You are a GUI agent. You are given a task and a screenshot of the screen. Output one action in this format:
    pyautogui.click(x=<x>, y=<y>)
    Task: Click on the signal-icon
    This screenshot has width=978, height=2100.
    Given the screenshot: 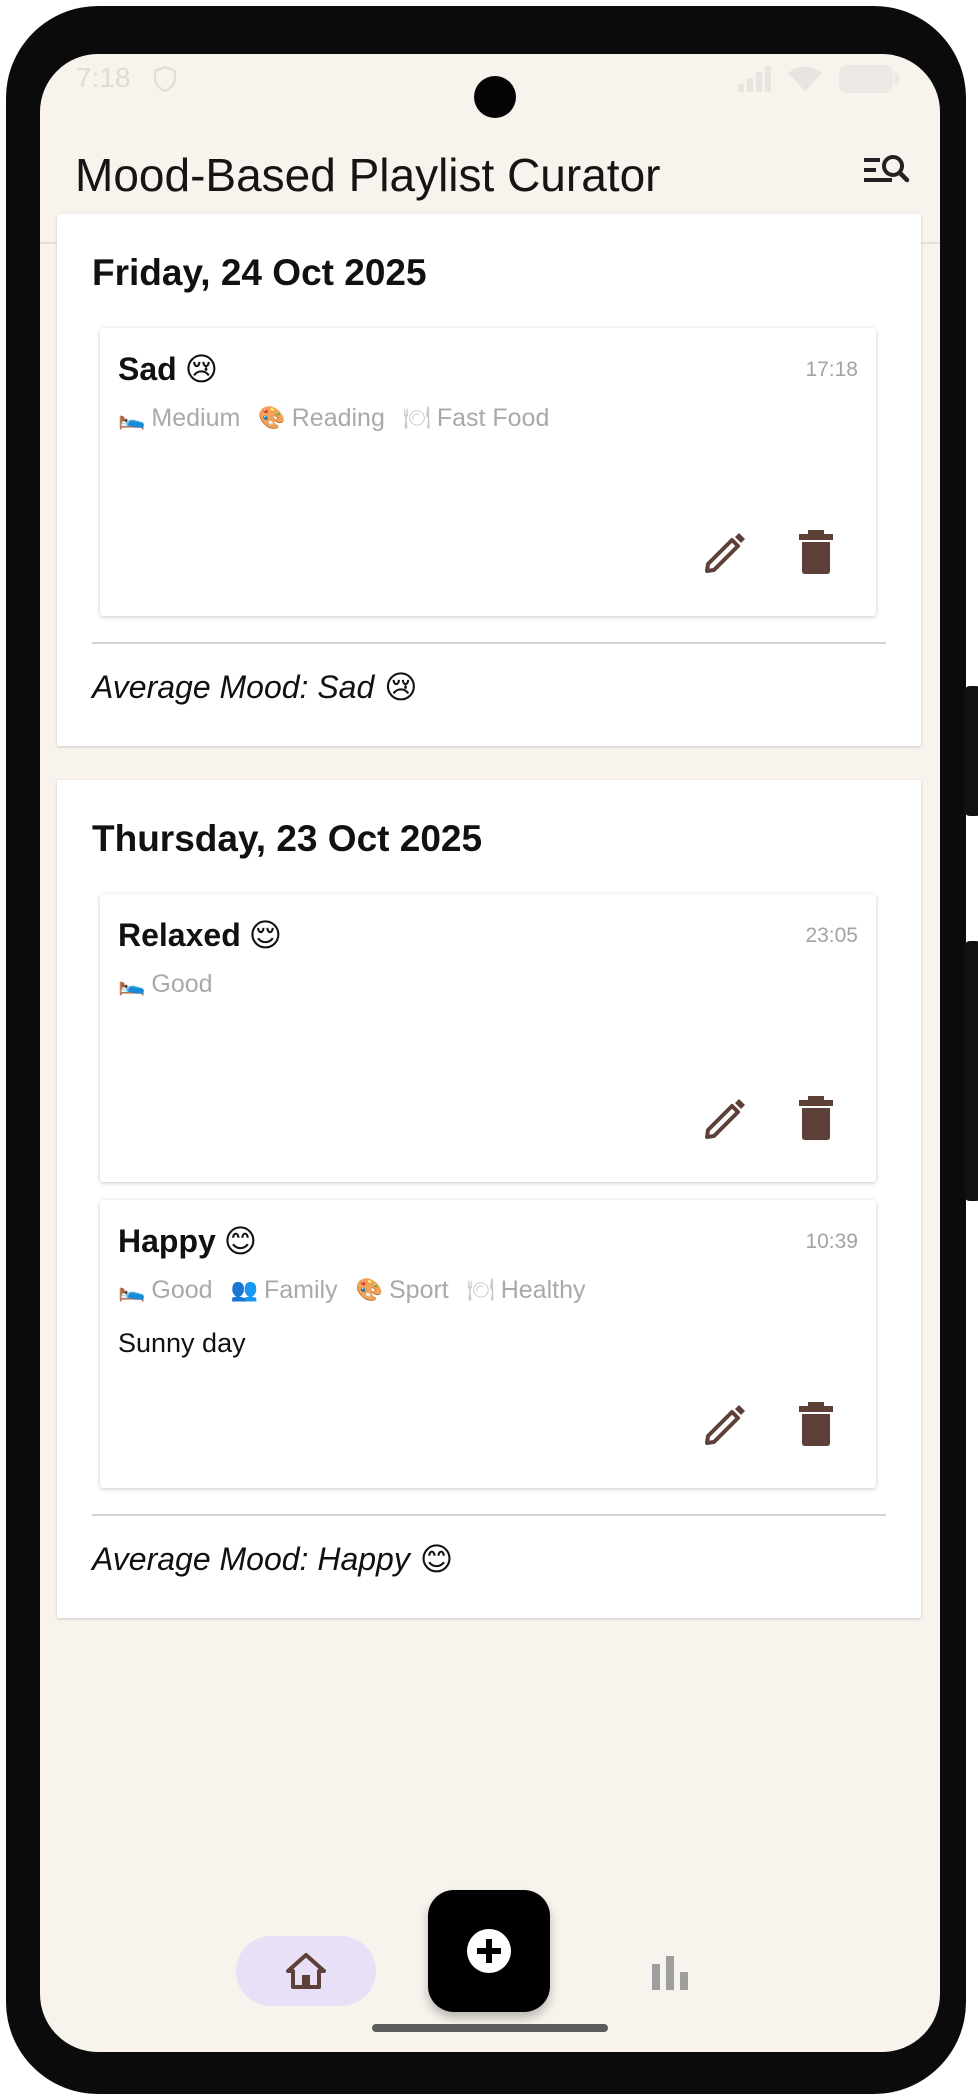 What is the action you would take?
    pyautogui.click(x=754, y=79)
    